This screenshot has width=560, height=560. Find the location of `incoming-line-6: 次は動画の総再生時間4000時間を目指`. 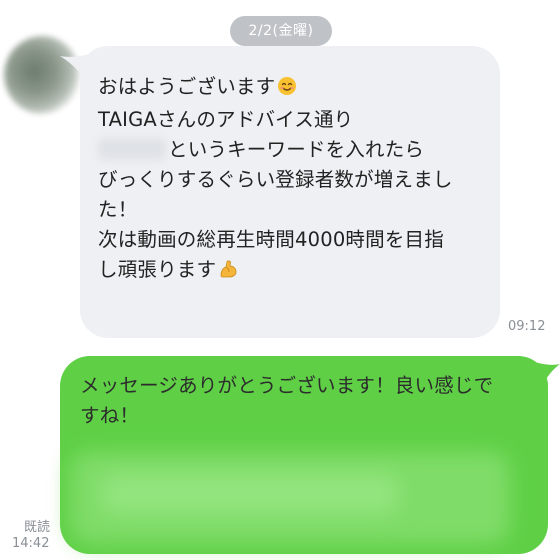

incoming-line-6: 次は動画の総再生時間4000時間を目指 is located at coordinates (271, 239).